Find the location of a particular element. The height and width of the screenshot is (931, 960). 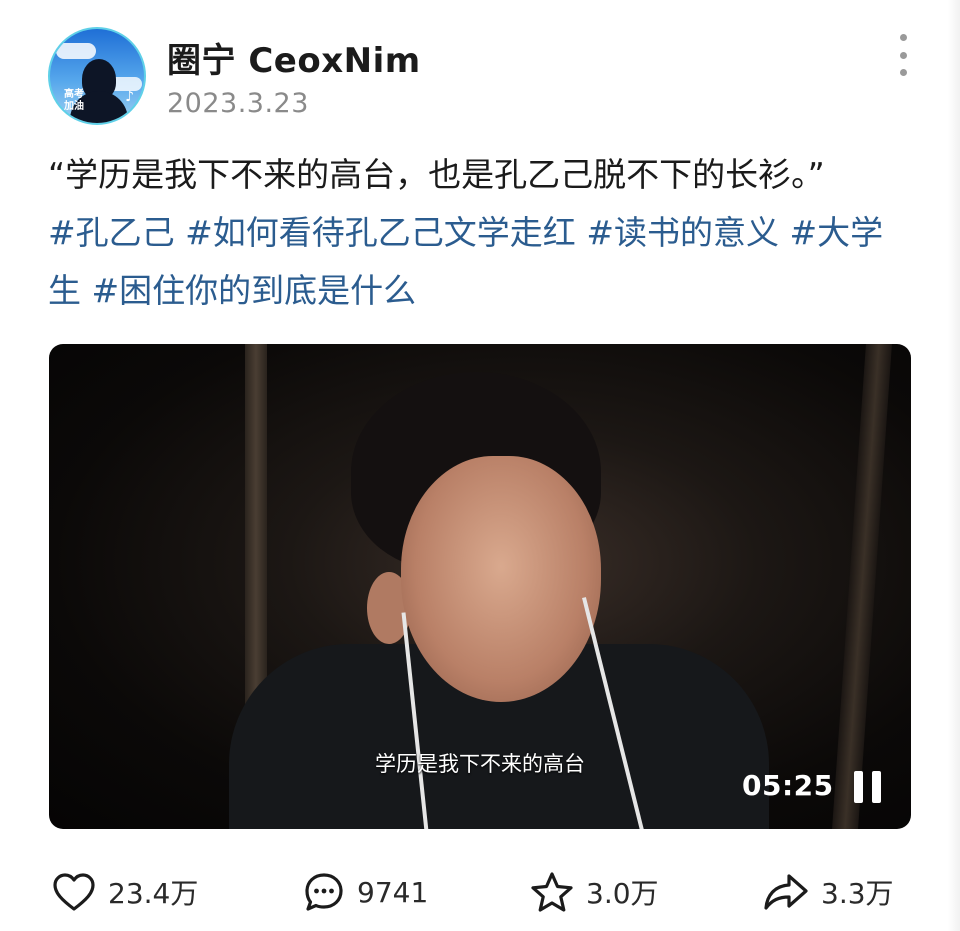

share-count: 3.3万 is located at coordinates (857, 893).